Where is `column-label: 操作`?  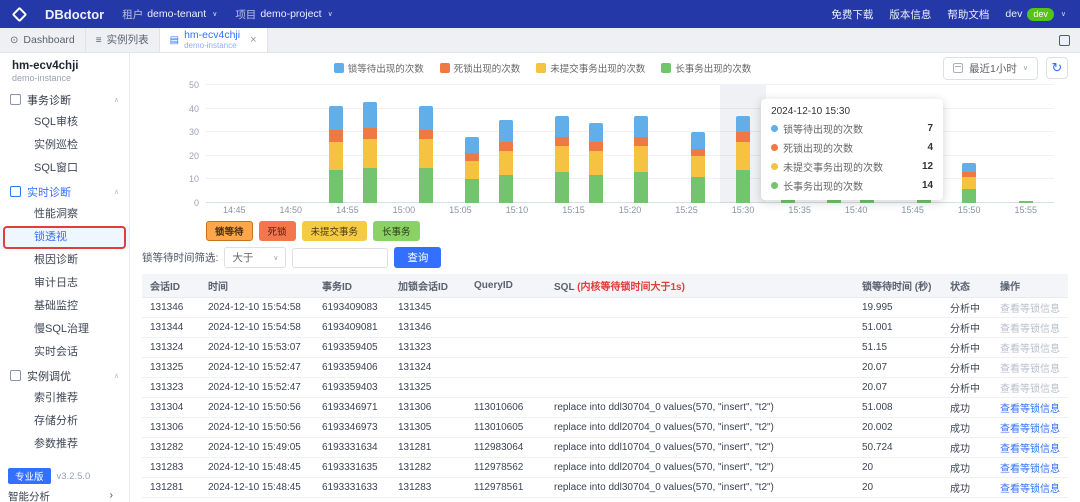 column-label: 操作 is located at coordinates (1010, 287).